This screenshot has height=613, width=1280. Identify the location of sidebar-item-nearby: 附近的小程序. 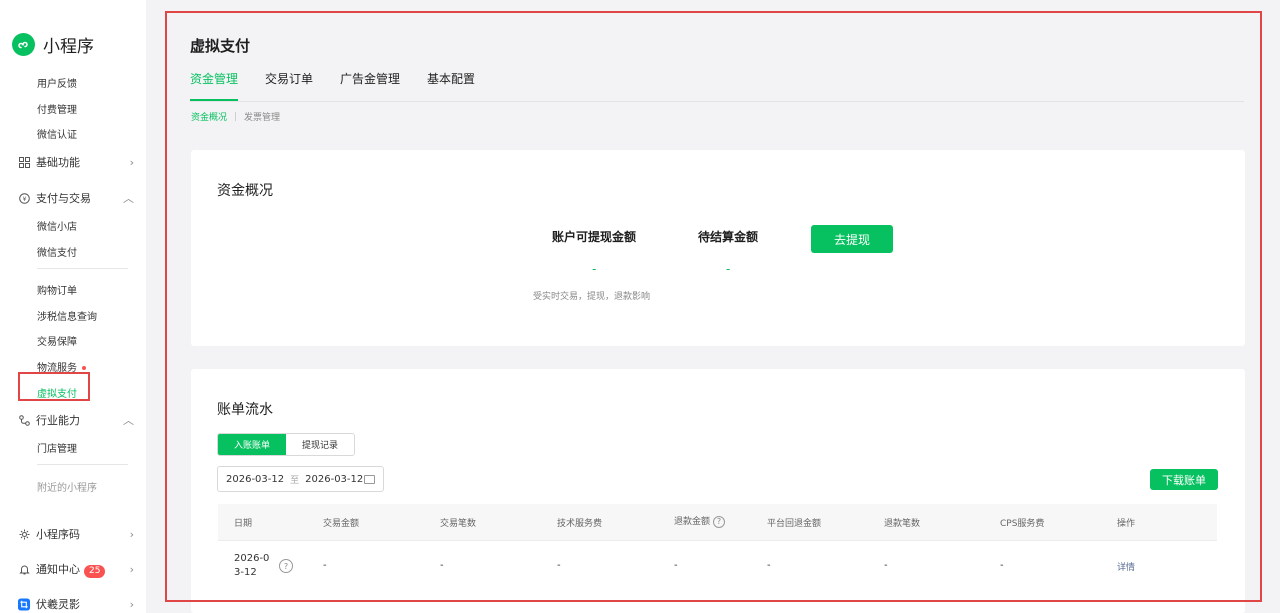
(67, 486).